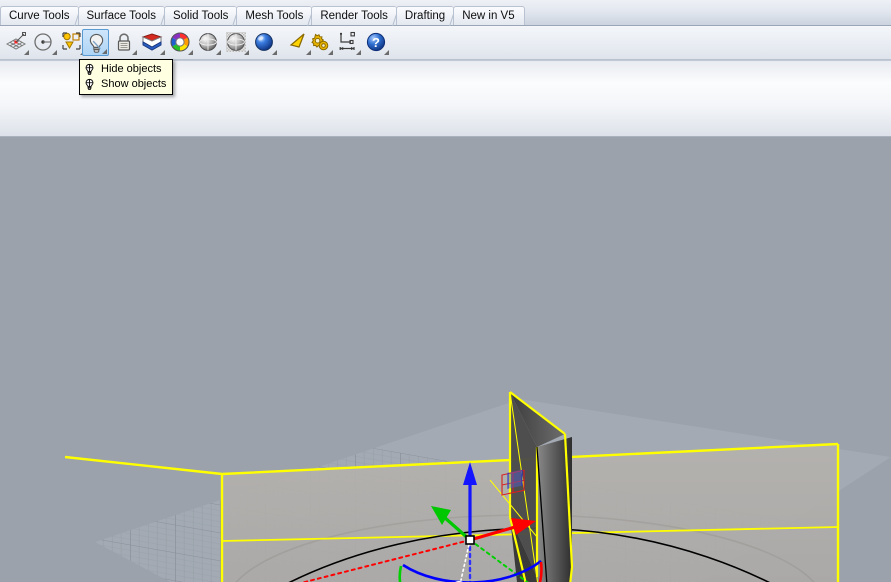  I want to click on grid-cplane-icon-button, so click(16, 42).